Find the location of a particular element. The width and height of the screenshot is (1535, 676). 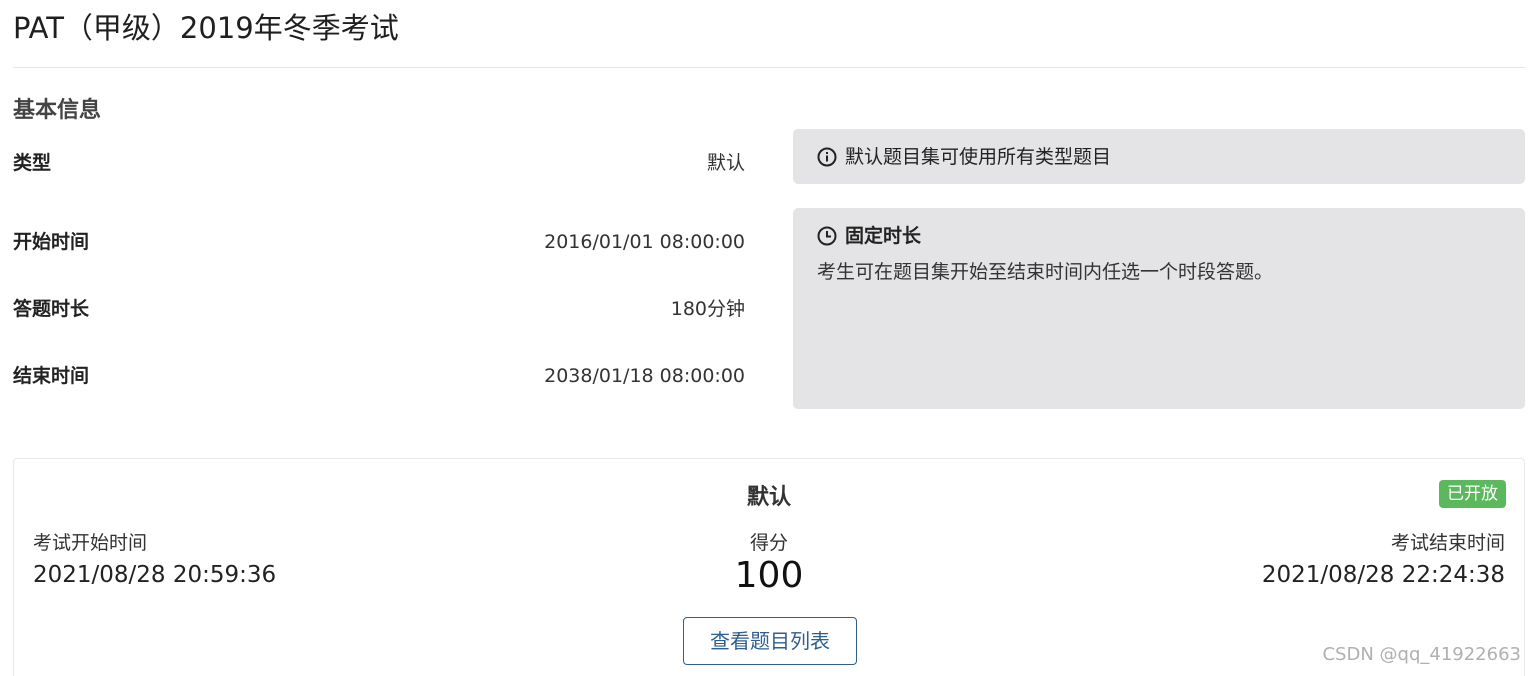

info-label: 类型 is located at coordinates (32, 163).